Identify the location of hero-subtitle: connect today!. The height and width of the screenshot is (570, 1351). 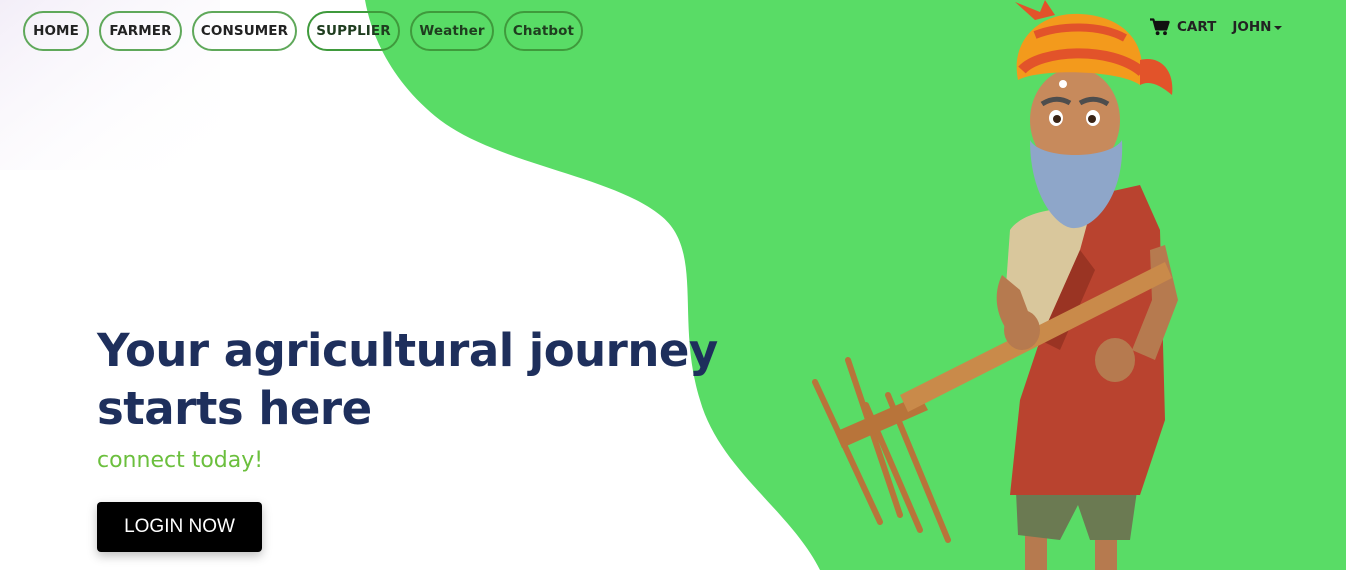
(180, 460).